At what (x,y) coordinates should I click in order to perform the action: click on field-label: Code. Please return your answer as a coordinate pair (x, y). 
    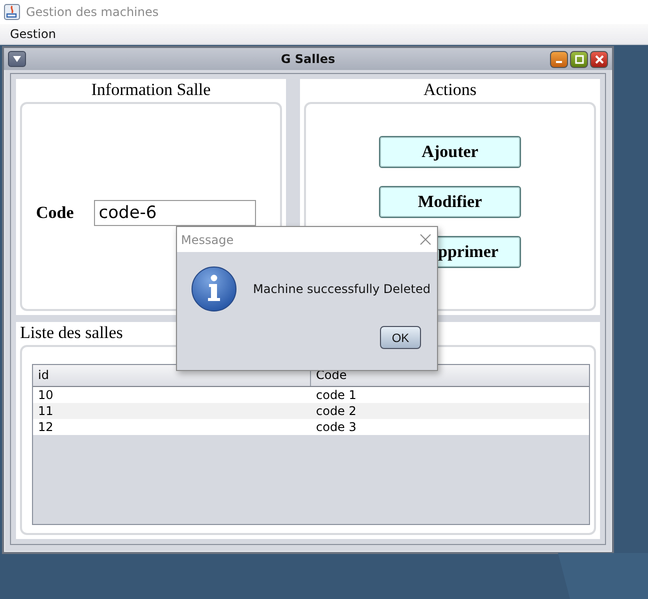
    Looking at the image, I should click on (55, 213).